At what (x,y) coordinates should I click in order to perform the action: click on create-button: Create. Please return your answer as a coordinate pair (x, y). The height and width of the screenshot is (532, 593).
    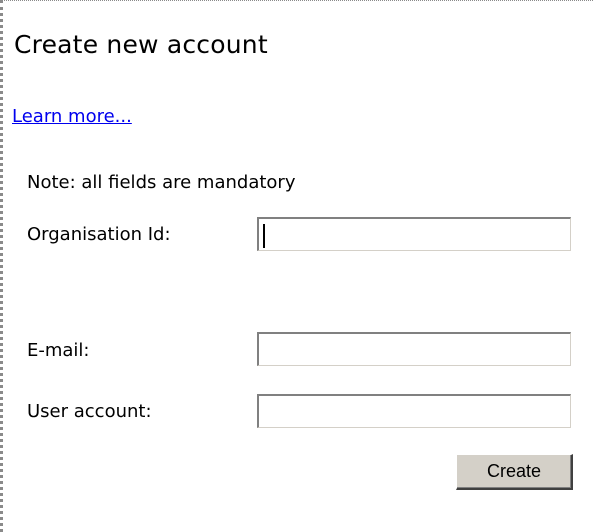
    Looking at the image, I should click on (514, 472).